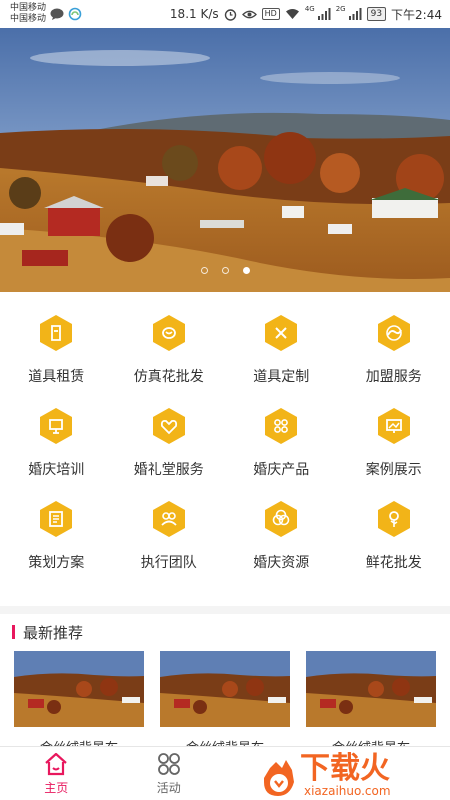 The image size is (450, 800). Describe the element at coordinates (56, 763) in the screenshot. I see `home-icon` at that location.